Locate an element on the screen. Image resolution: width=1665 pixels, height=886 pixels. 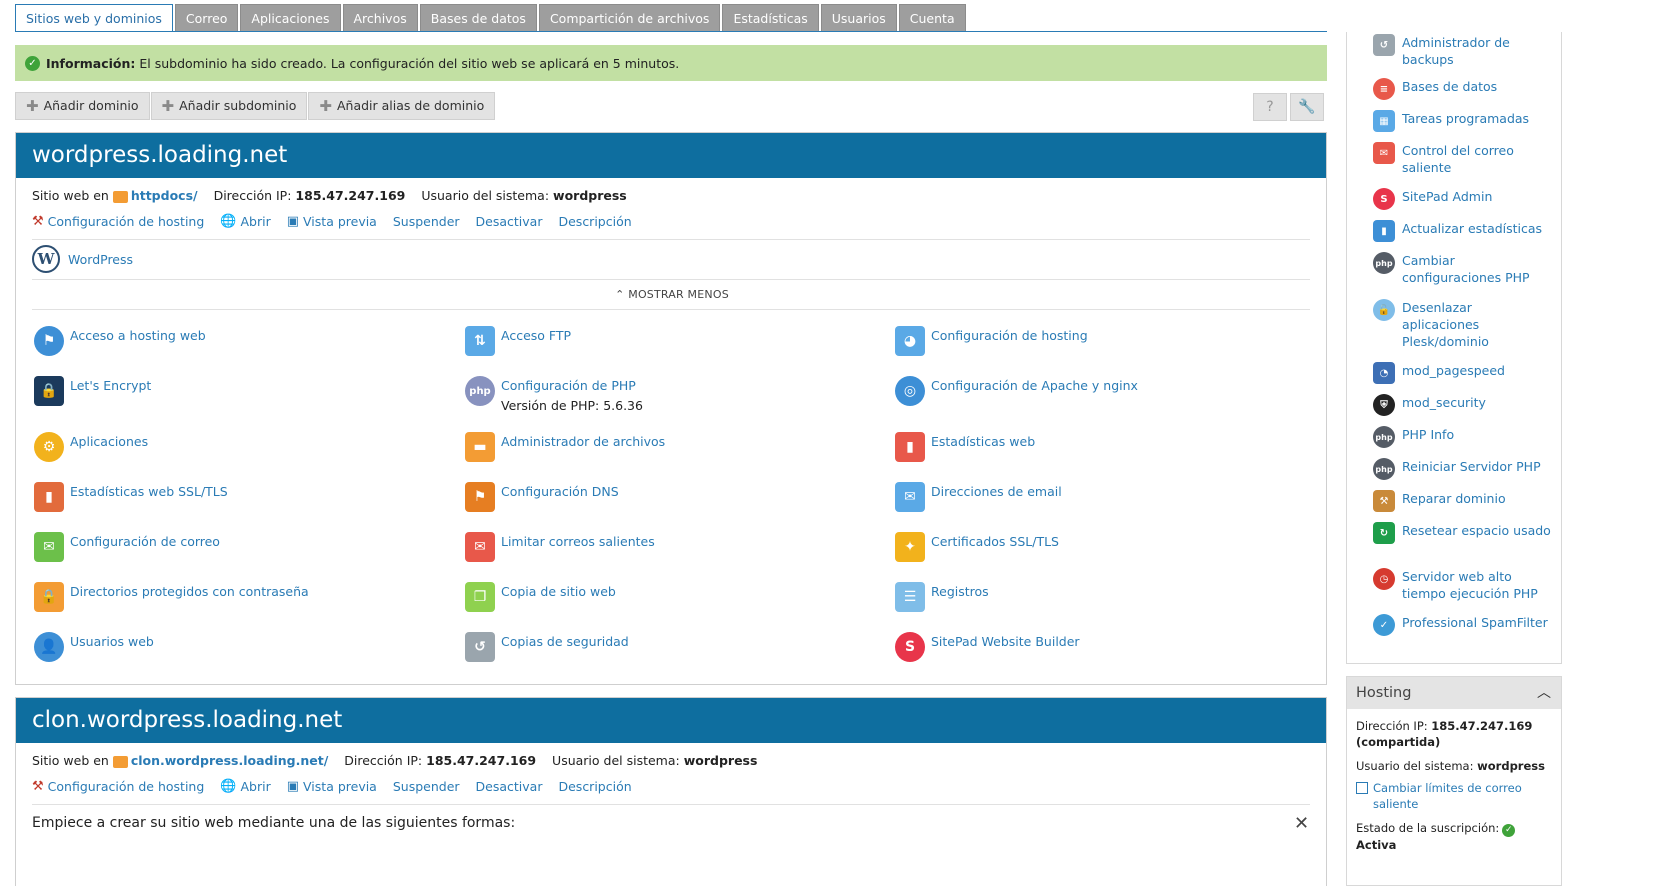
hosting-system-user: Usuario del sistema: wordpress is located at coordinates (1450, 766).